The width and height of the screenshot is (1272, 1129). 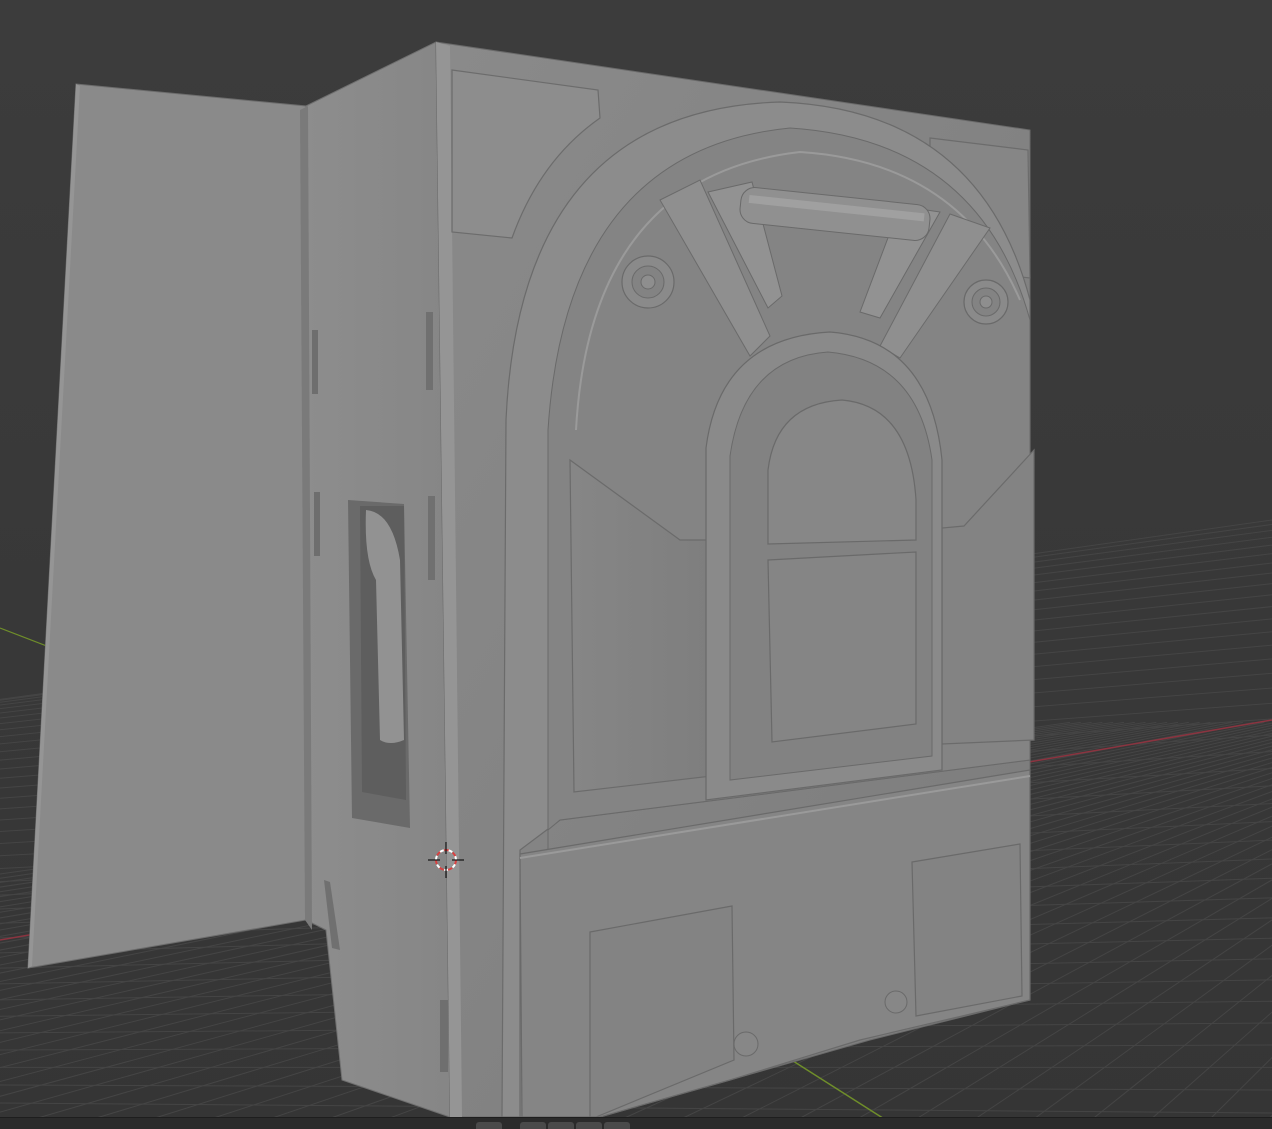 What do you see at coordinates (746, 1044) in the screenshot?
I see `drawer-knob-left` at bounding box center [746, 1044].